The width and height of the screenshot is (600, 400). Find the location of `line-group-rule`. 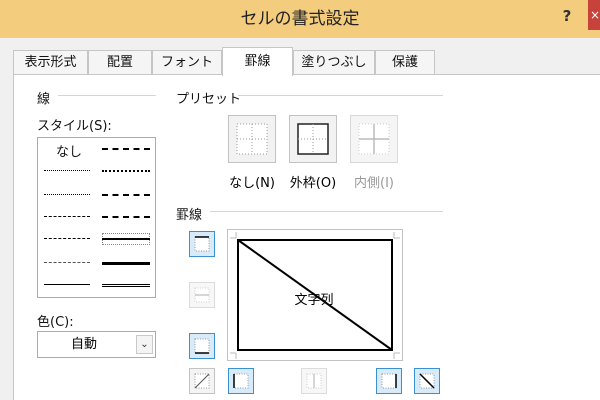

line-group-rule is located at coordinates (107, 95).